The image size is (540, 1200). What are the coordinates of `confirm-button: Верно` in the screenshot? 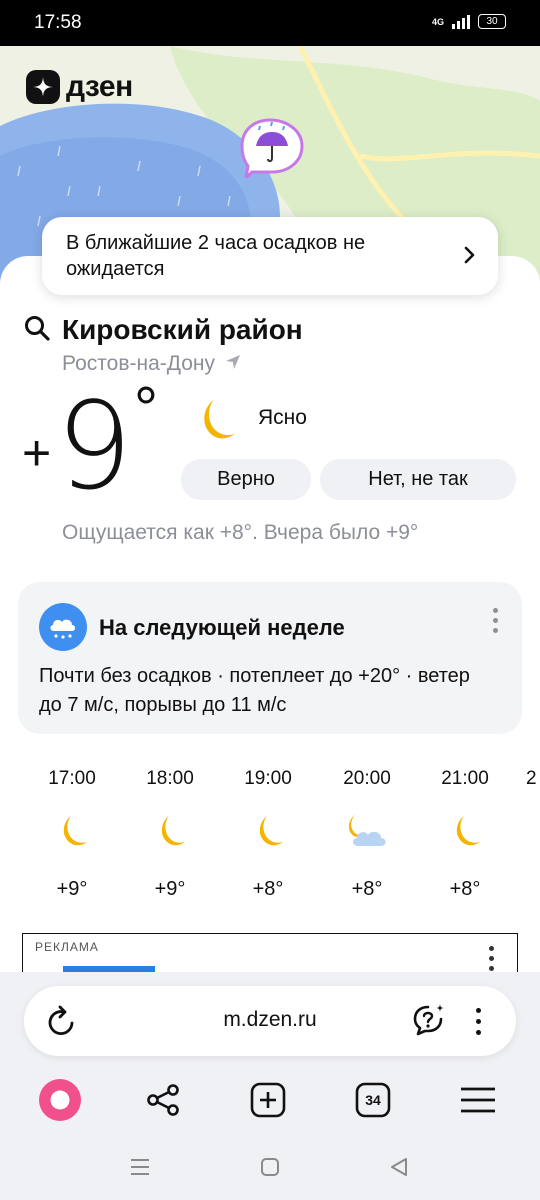 It's located at (246, 479).